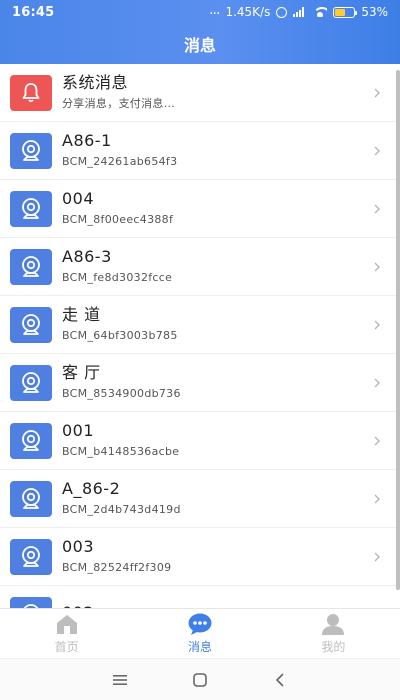  I want to click on system-nav-bar, so click(200, 679).